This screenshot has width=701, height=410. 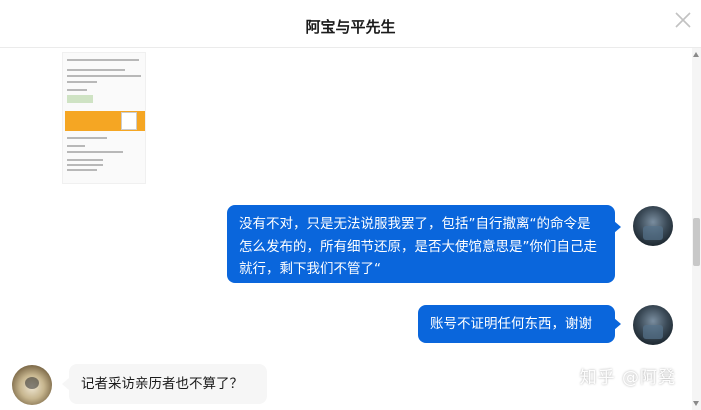 What do you see at coordinates (696, 54) in the screenshot?
I see `scroll-up-arrow-icon` at bounding box center [696, 54].